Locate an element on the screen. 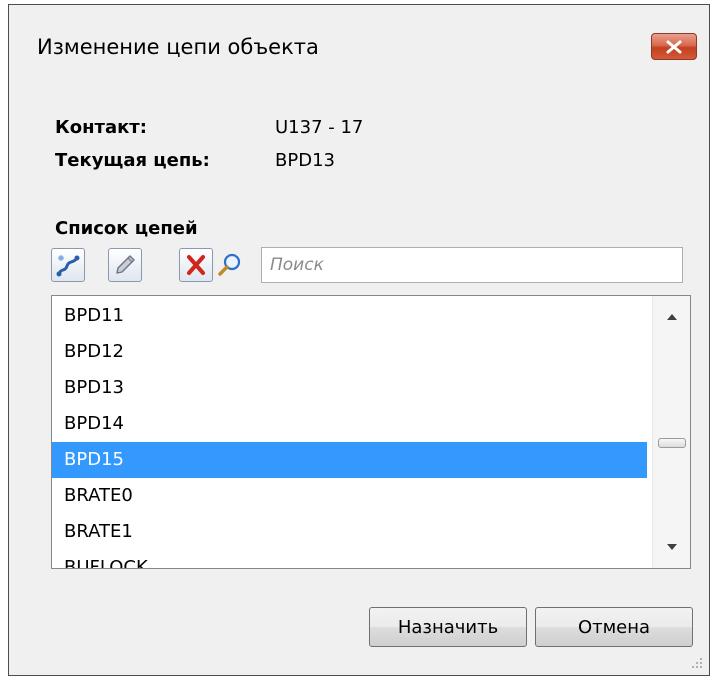 This screenshot has height=684, width=718. list-item: BUFLOCK is located at coordinates (349, 559).